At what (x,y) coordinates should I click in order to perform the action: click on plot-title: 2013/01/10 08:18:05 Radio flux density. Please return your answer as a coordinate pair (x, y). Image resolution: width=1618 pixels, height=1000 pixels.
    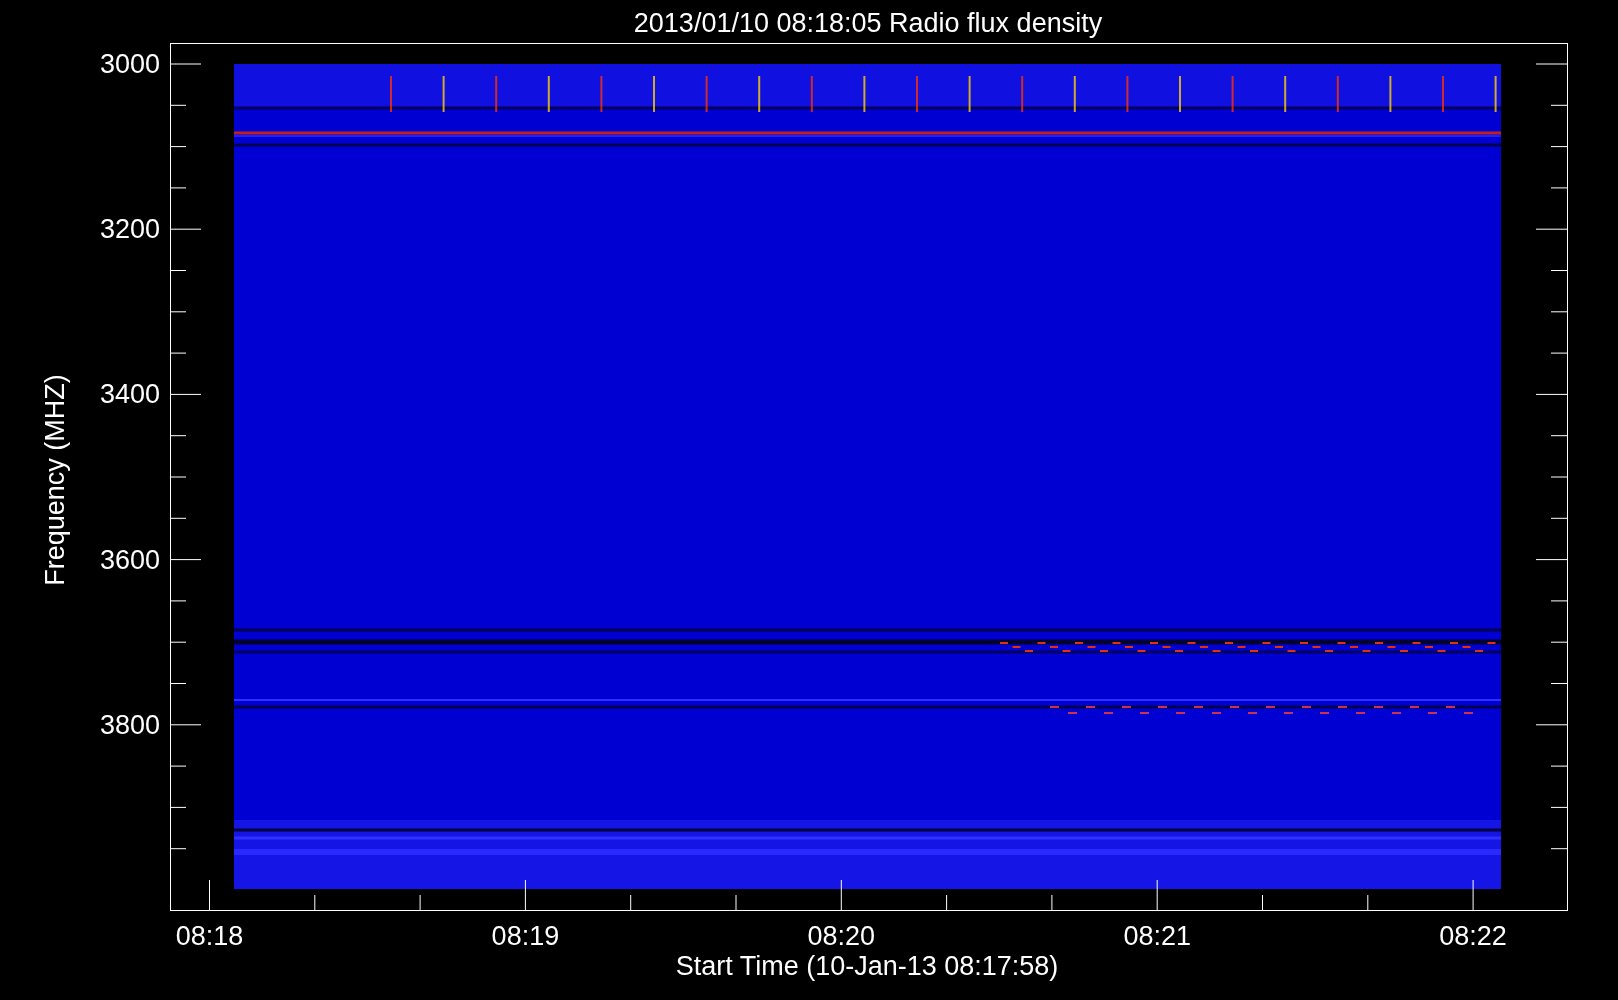
    Looking at the image, I should click on (868, 23).